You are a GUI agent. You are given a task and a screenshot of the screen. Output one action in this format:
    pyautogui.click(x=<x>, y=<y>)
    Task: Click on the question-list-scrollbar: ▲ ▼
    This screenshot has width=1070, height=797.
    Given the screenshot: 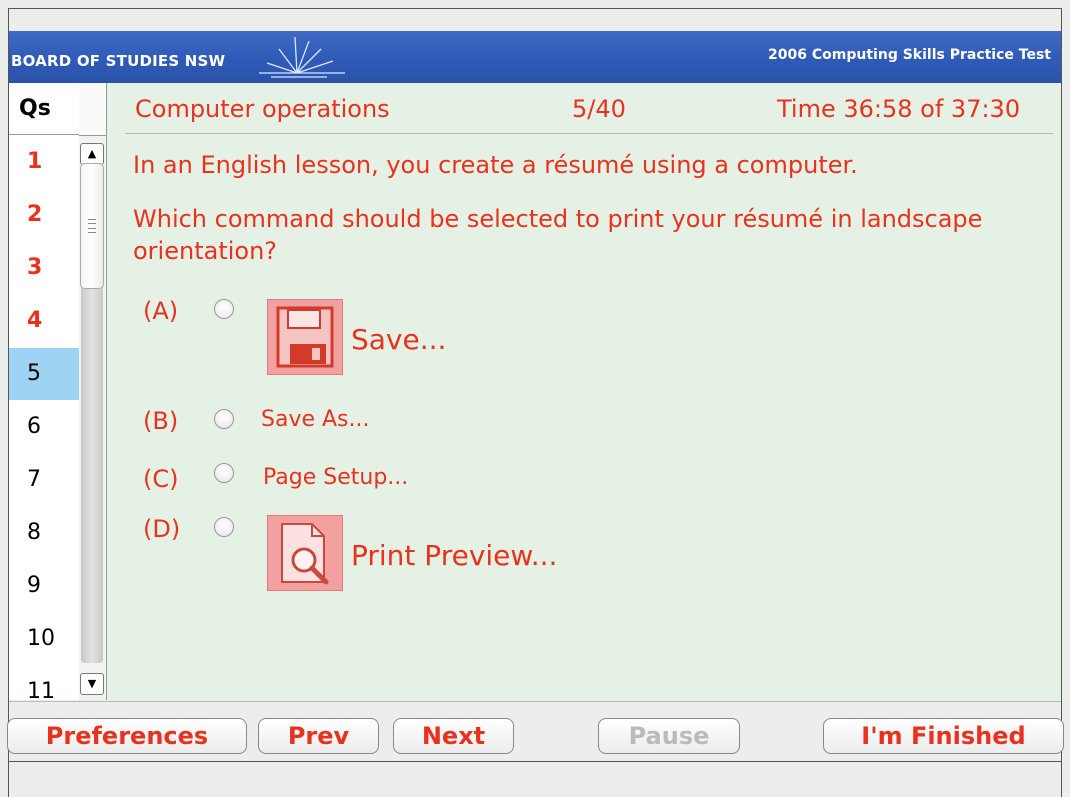 What is the action you would take?
    pyautogui.click(x=93, y=391)
    